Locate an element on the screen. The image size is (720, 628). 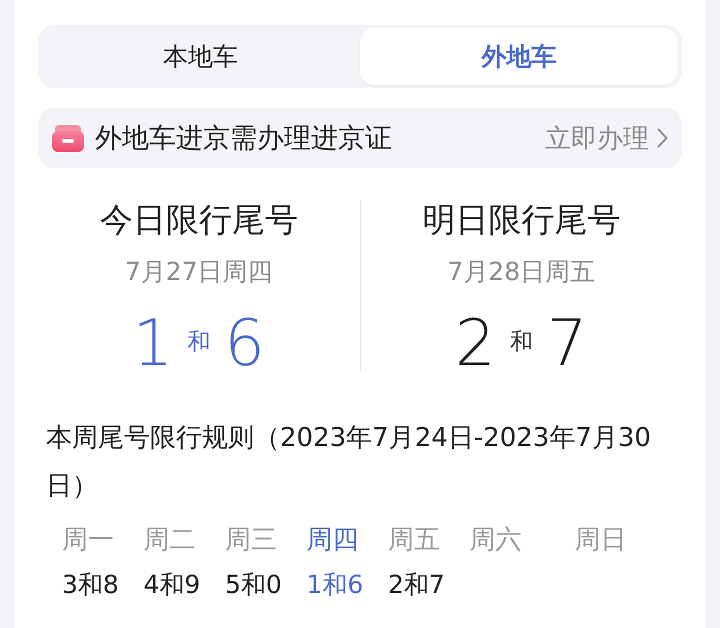
weekday-label: 周五 is located at coordinates (414, 540).